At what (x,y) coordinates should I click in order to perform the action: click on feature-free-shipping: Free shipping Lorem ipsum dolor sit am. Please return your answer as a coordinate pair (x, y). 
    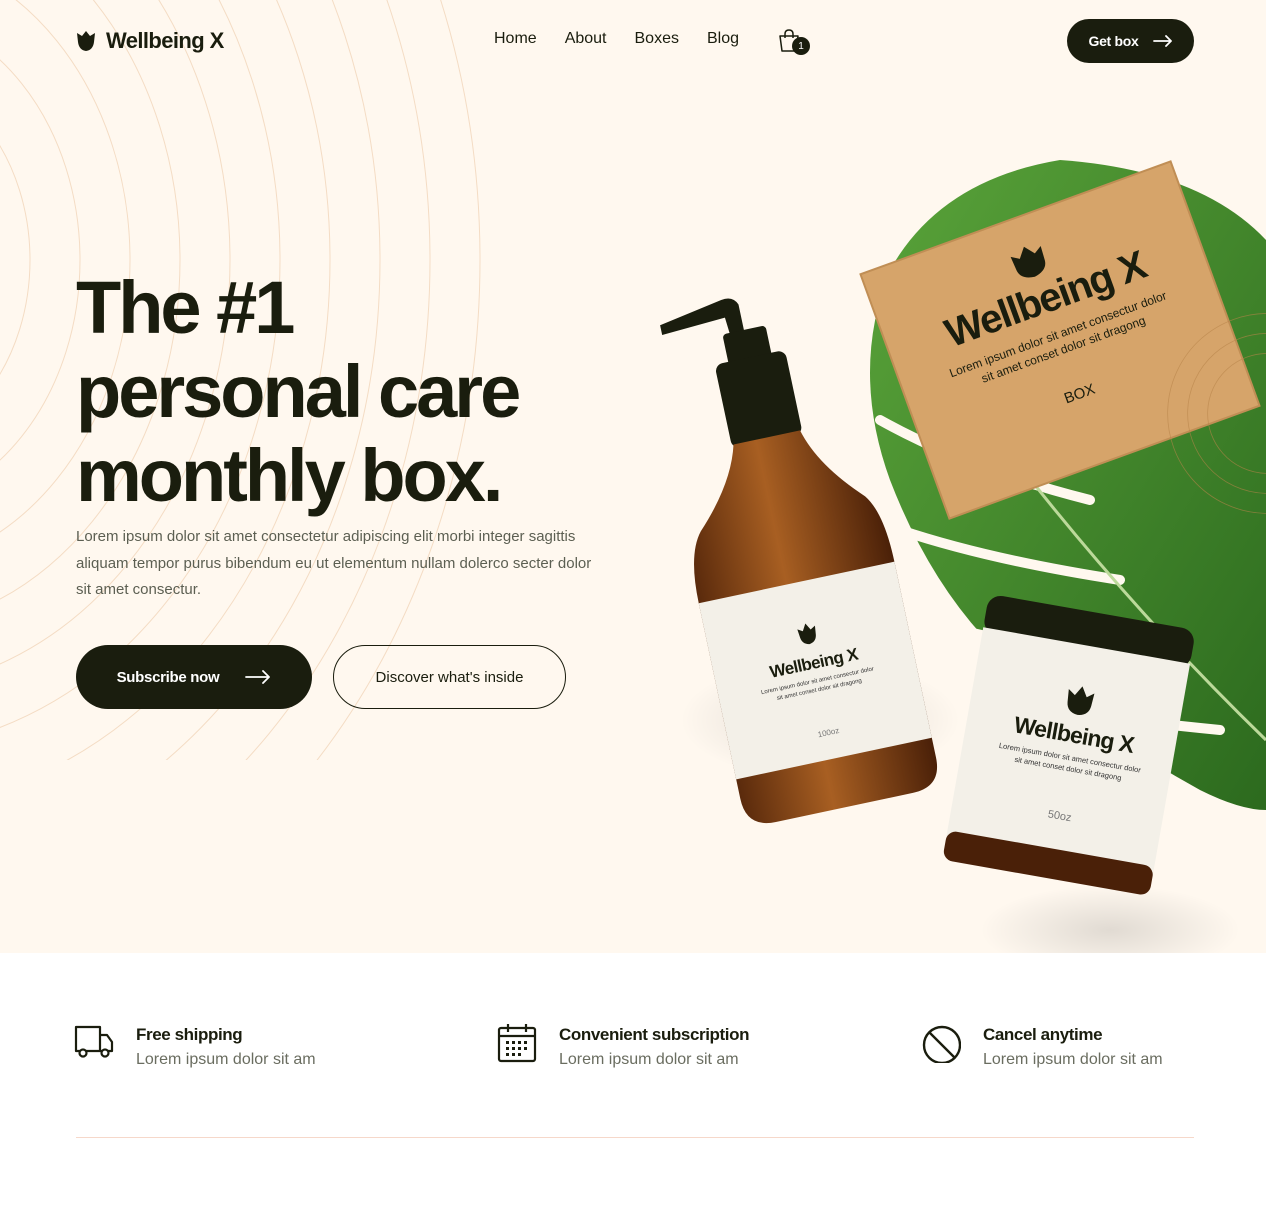
    Looking at the image, I should click on (195, 1046).